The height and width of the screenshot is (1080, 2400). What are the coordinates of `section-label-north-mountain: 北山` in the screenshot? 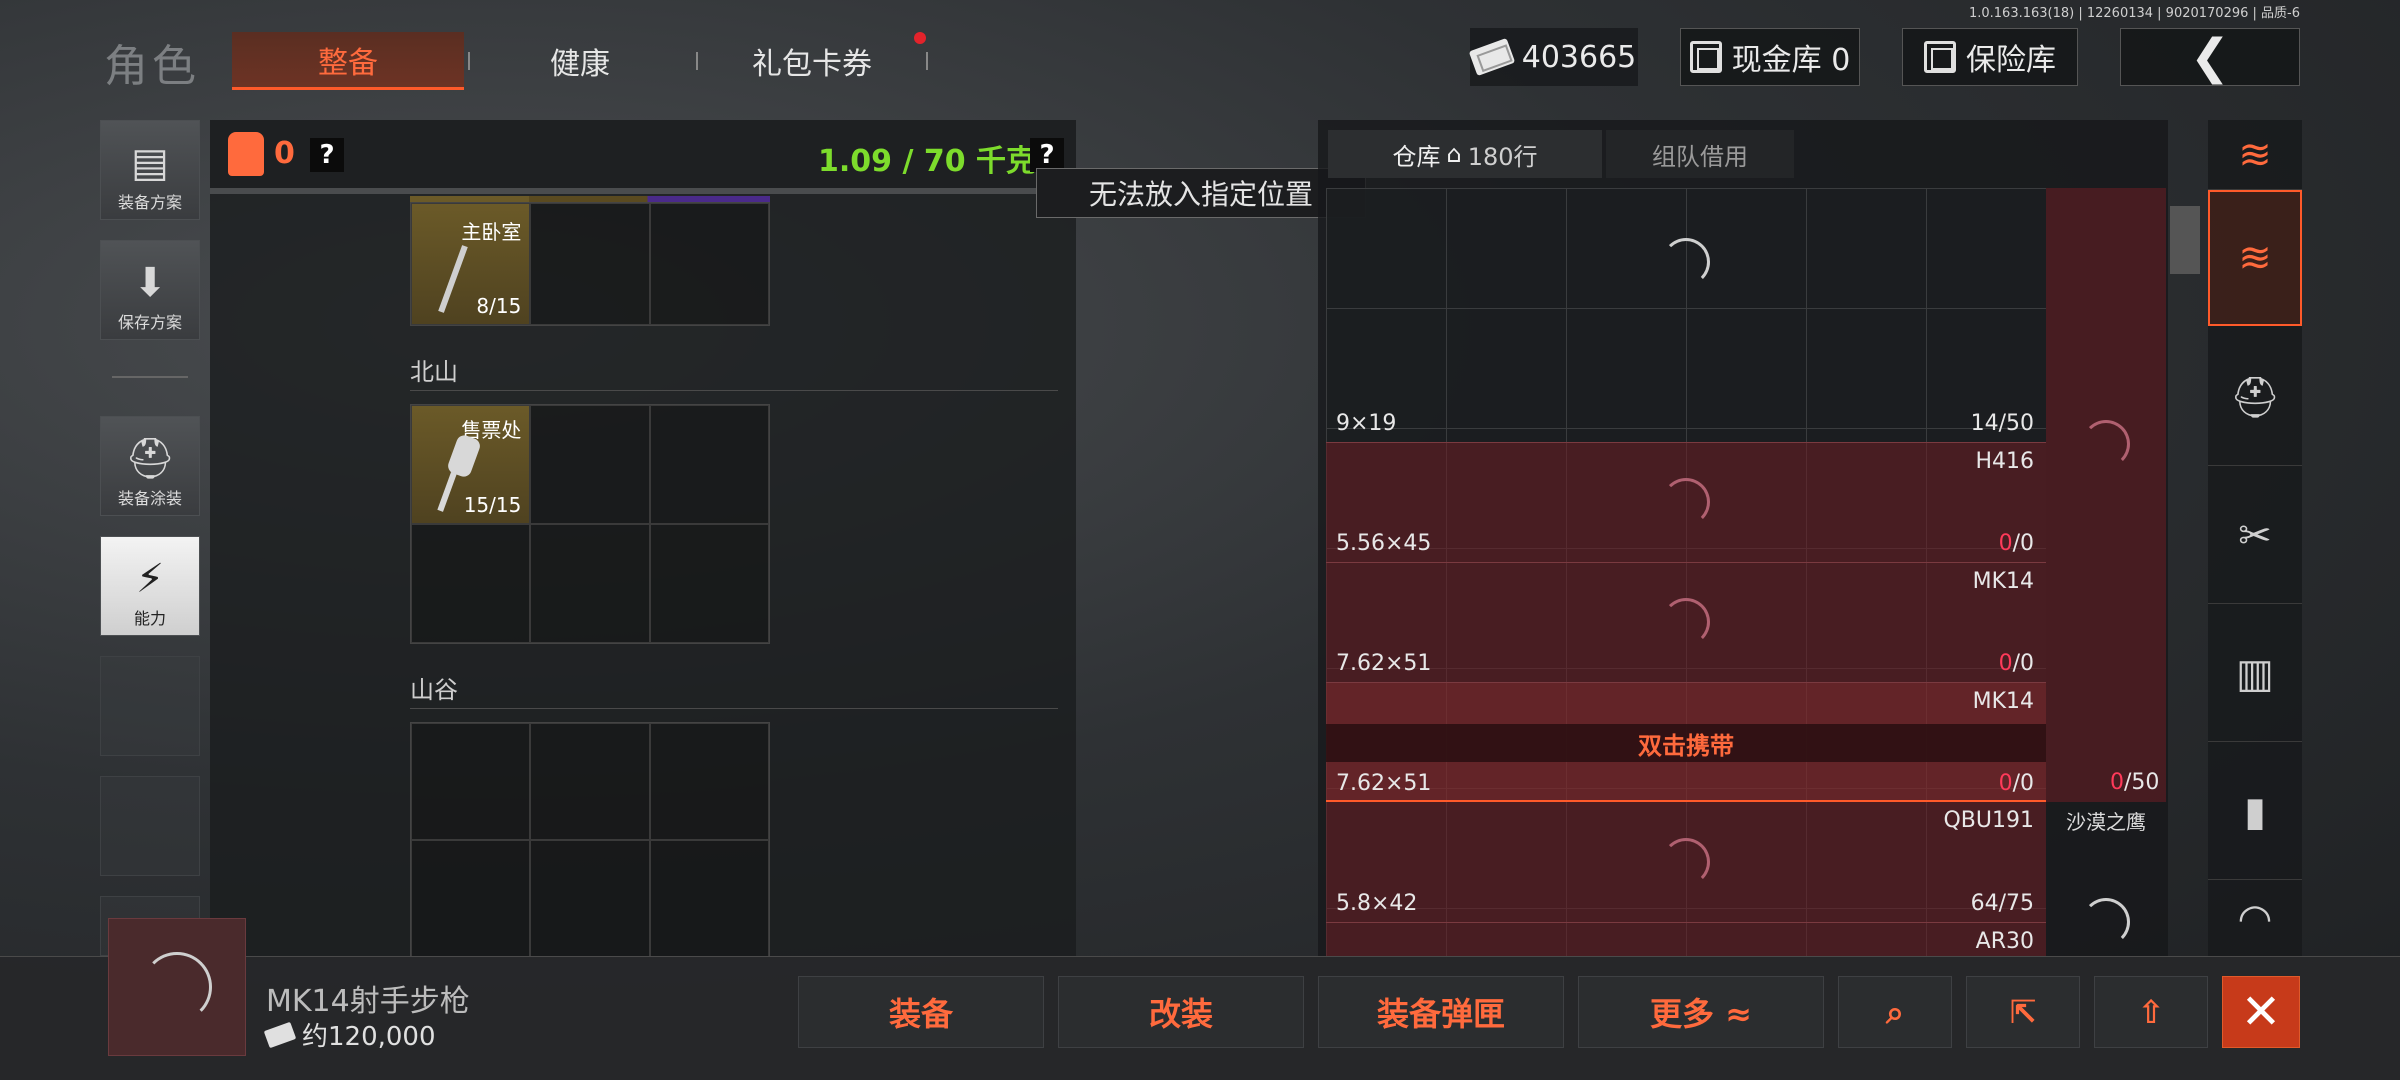 It's located at (434, 372).